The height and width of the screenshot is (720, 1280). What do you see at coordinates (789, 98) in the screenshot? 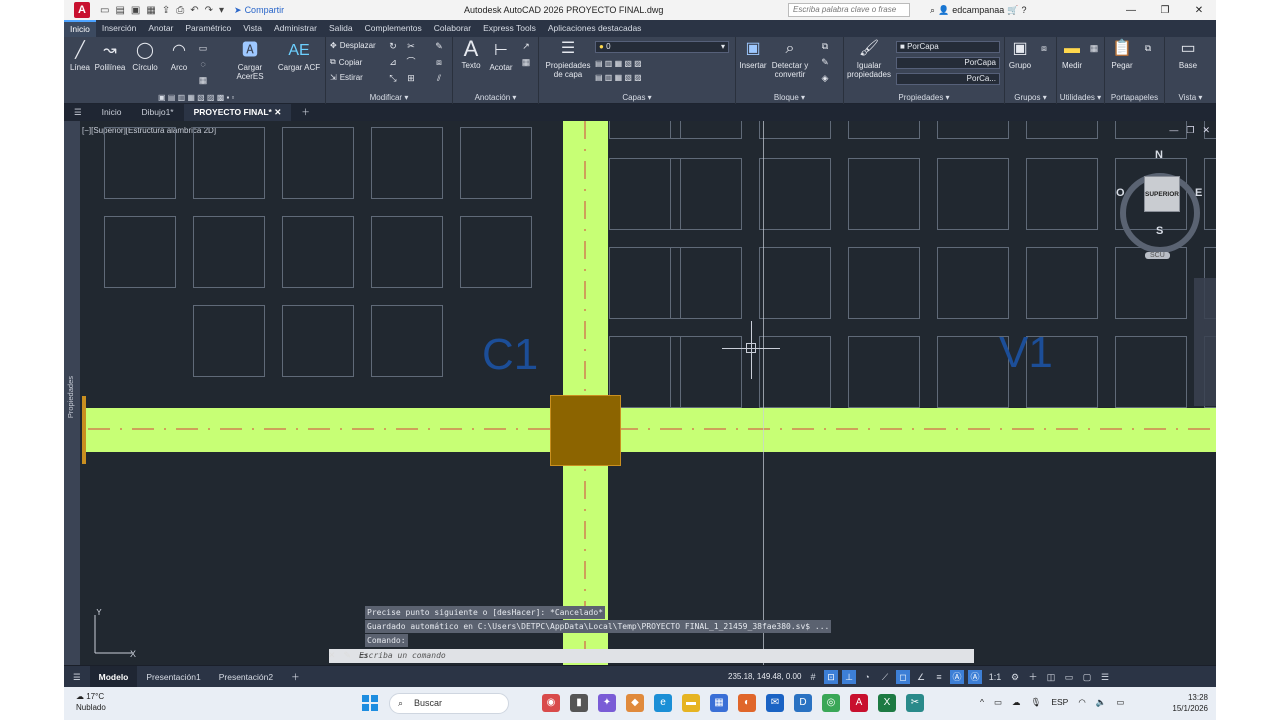
I see `panel-bloque-title: Bloque ▾` at bounding box center [789, 98].